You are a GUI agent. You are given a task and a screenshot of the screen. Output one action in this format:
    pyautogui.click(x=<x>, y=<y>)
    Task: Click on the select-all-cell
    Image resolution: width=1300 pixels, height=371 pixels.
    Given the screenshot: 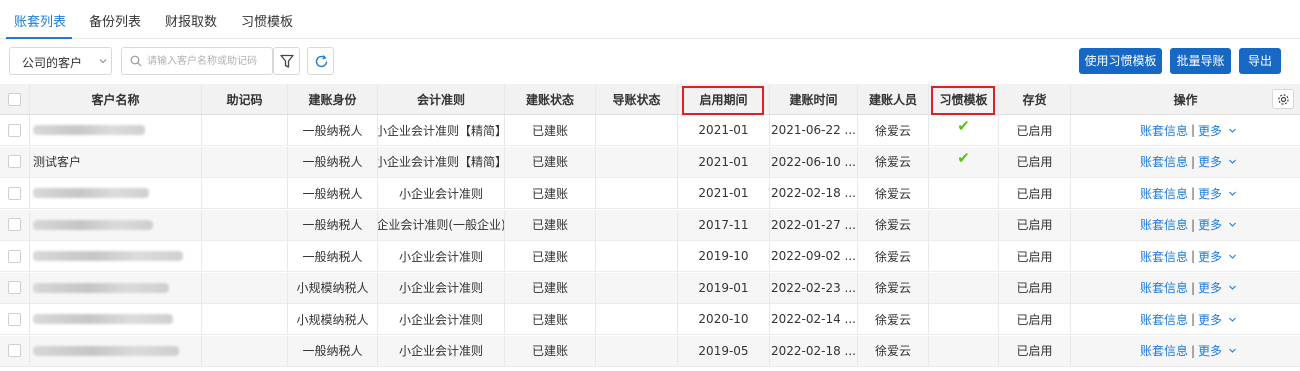 What is the action you would take?
    pyautogui.click(x=15, y=99)
    